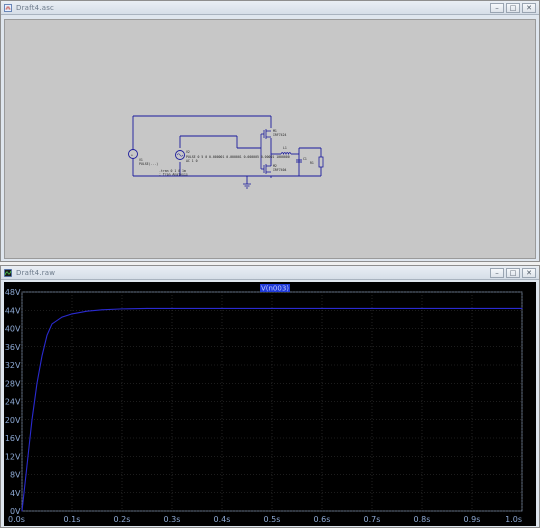  Describe the element at coordinates (148, 164) in the screenshot. I see `v1-value: PULSE(...)` at that location.